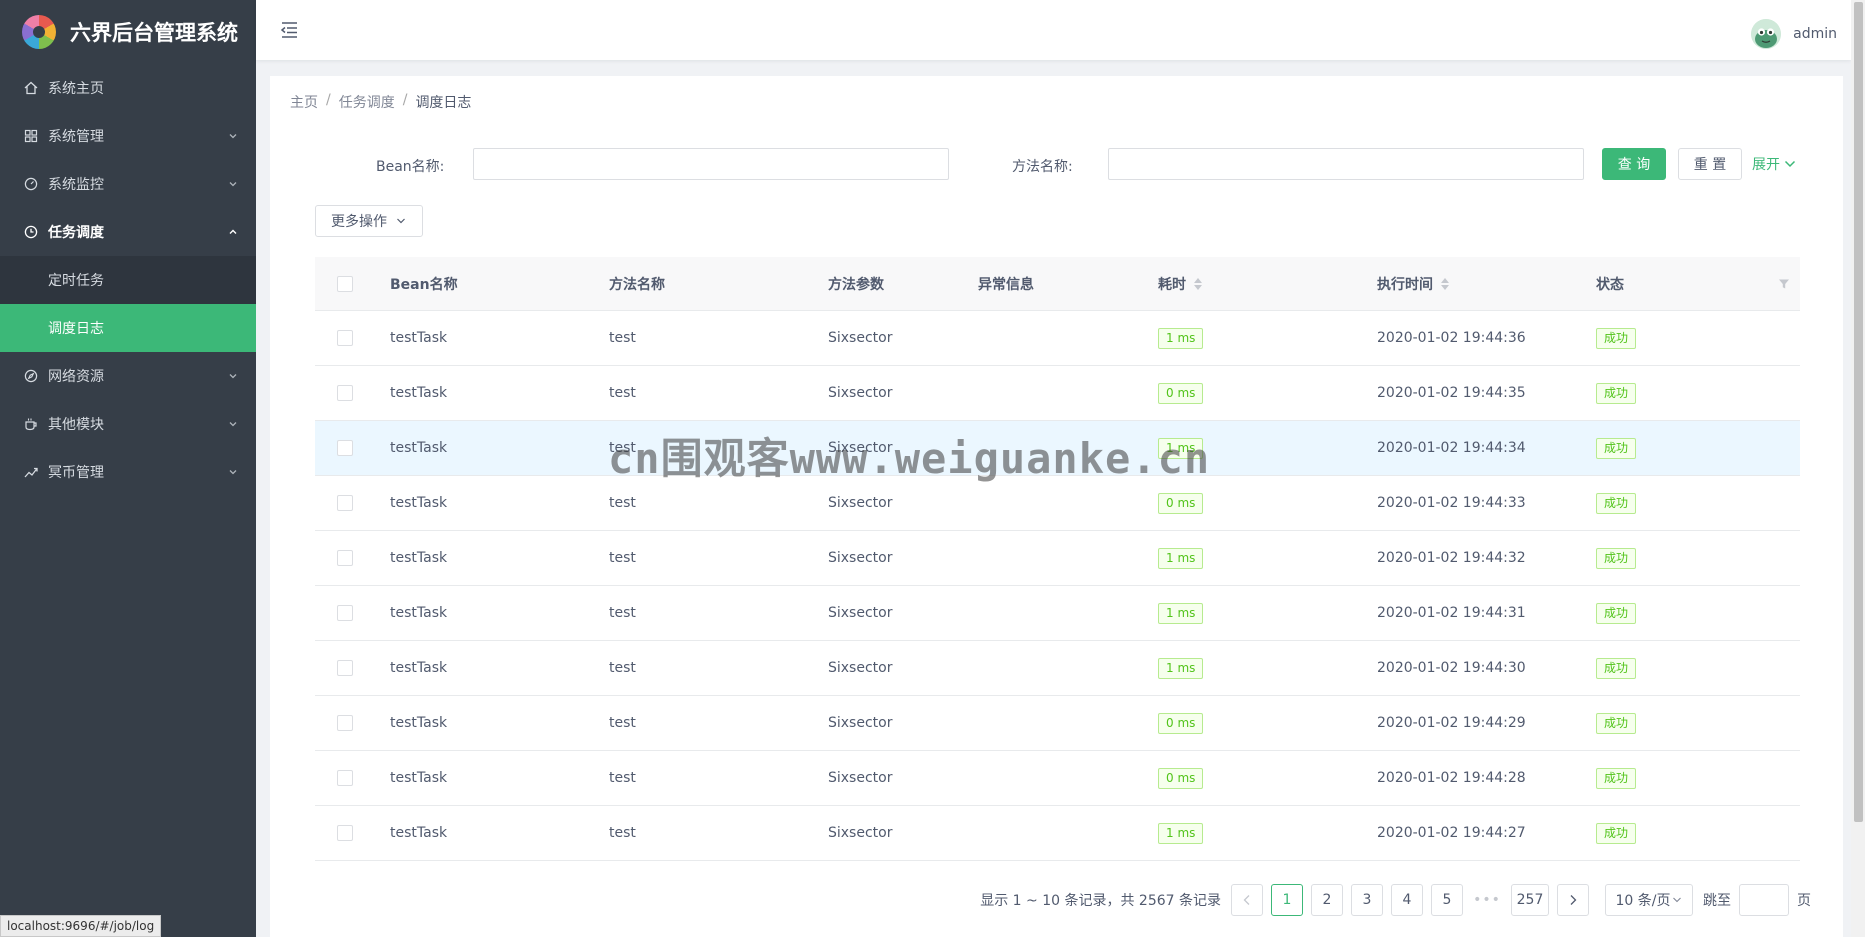 The width and height of the screenshot is (1865, 937). Describe the element at coordinates (369, 221) in the screenshot. I see `more-actions-dropdown: 更多操作` at that location.